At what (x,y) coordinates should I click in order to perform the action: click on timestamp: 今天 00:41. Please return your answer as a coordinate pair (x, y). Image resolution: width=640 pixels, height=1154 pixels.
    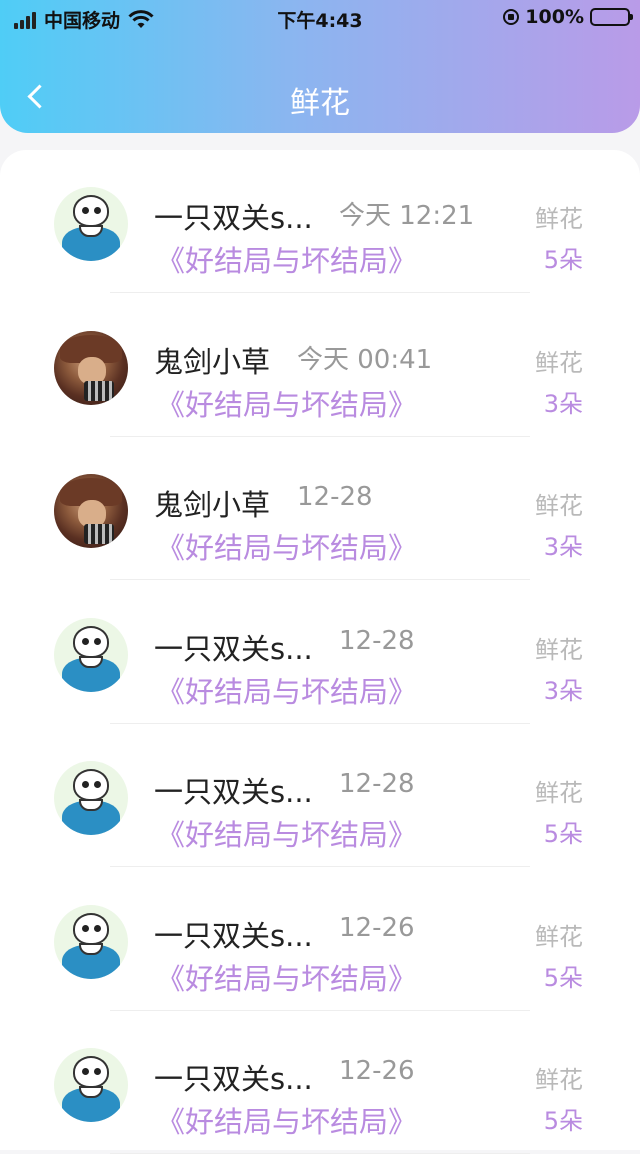
    Looking at the image, I should click on (365, 359).